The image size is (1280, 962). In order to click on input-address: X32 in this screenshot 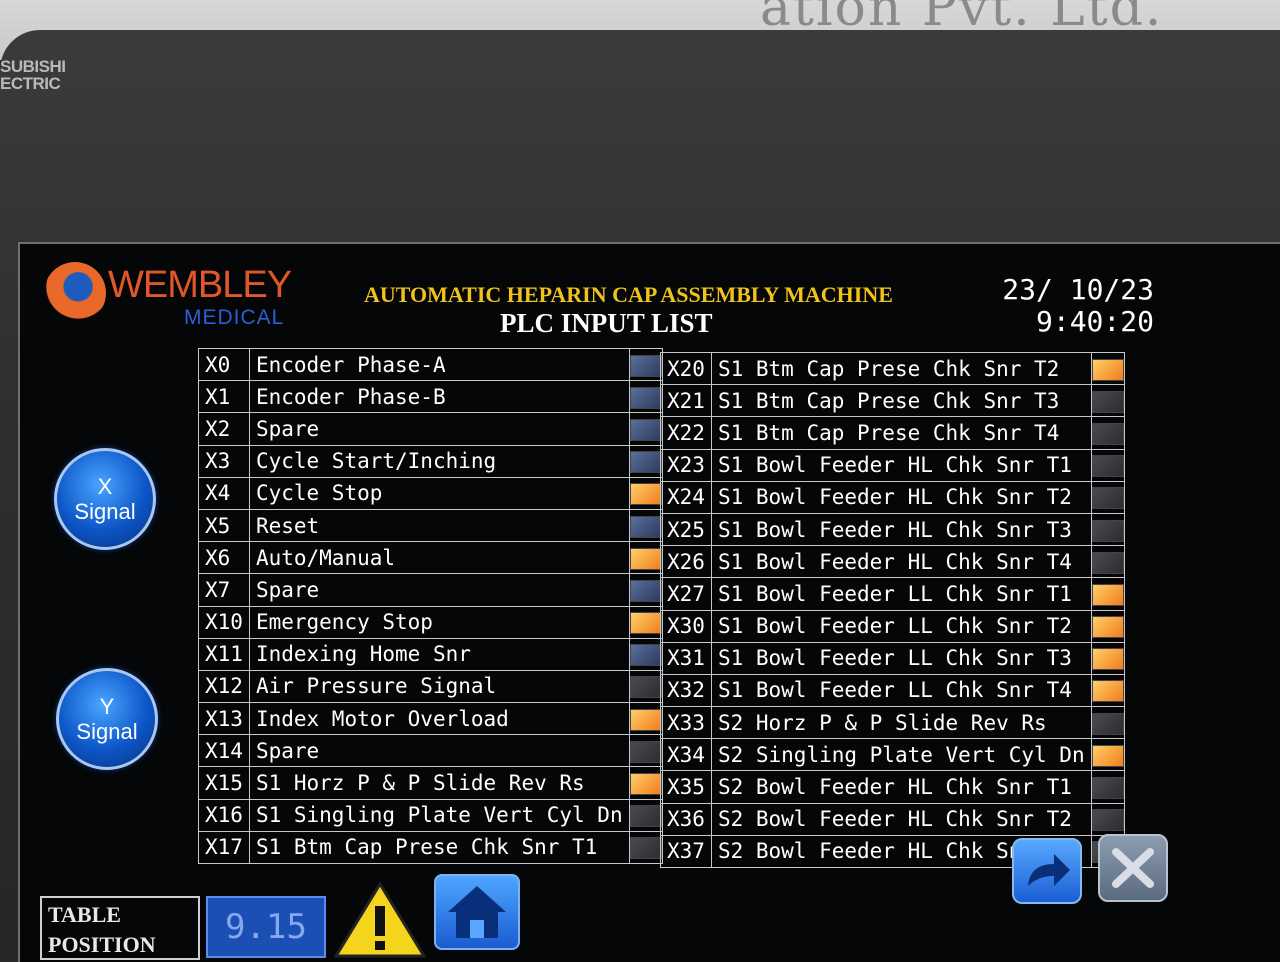, I will do `click(686, 690)`.